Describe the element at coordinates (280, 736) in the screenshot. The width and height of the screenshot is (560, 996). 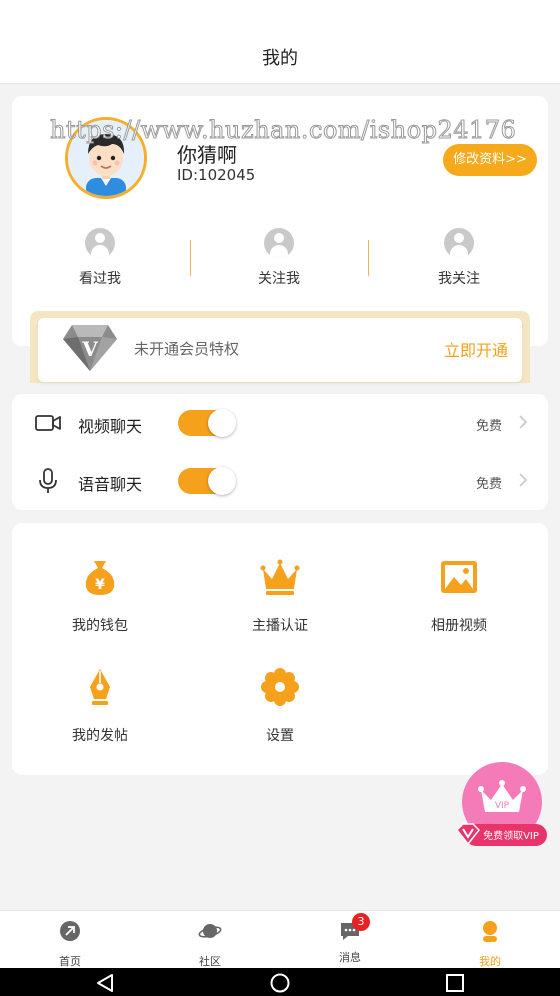
I see `settings-label: 设置` at that location.